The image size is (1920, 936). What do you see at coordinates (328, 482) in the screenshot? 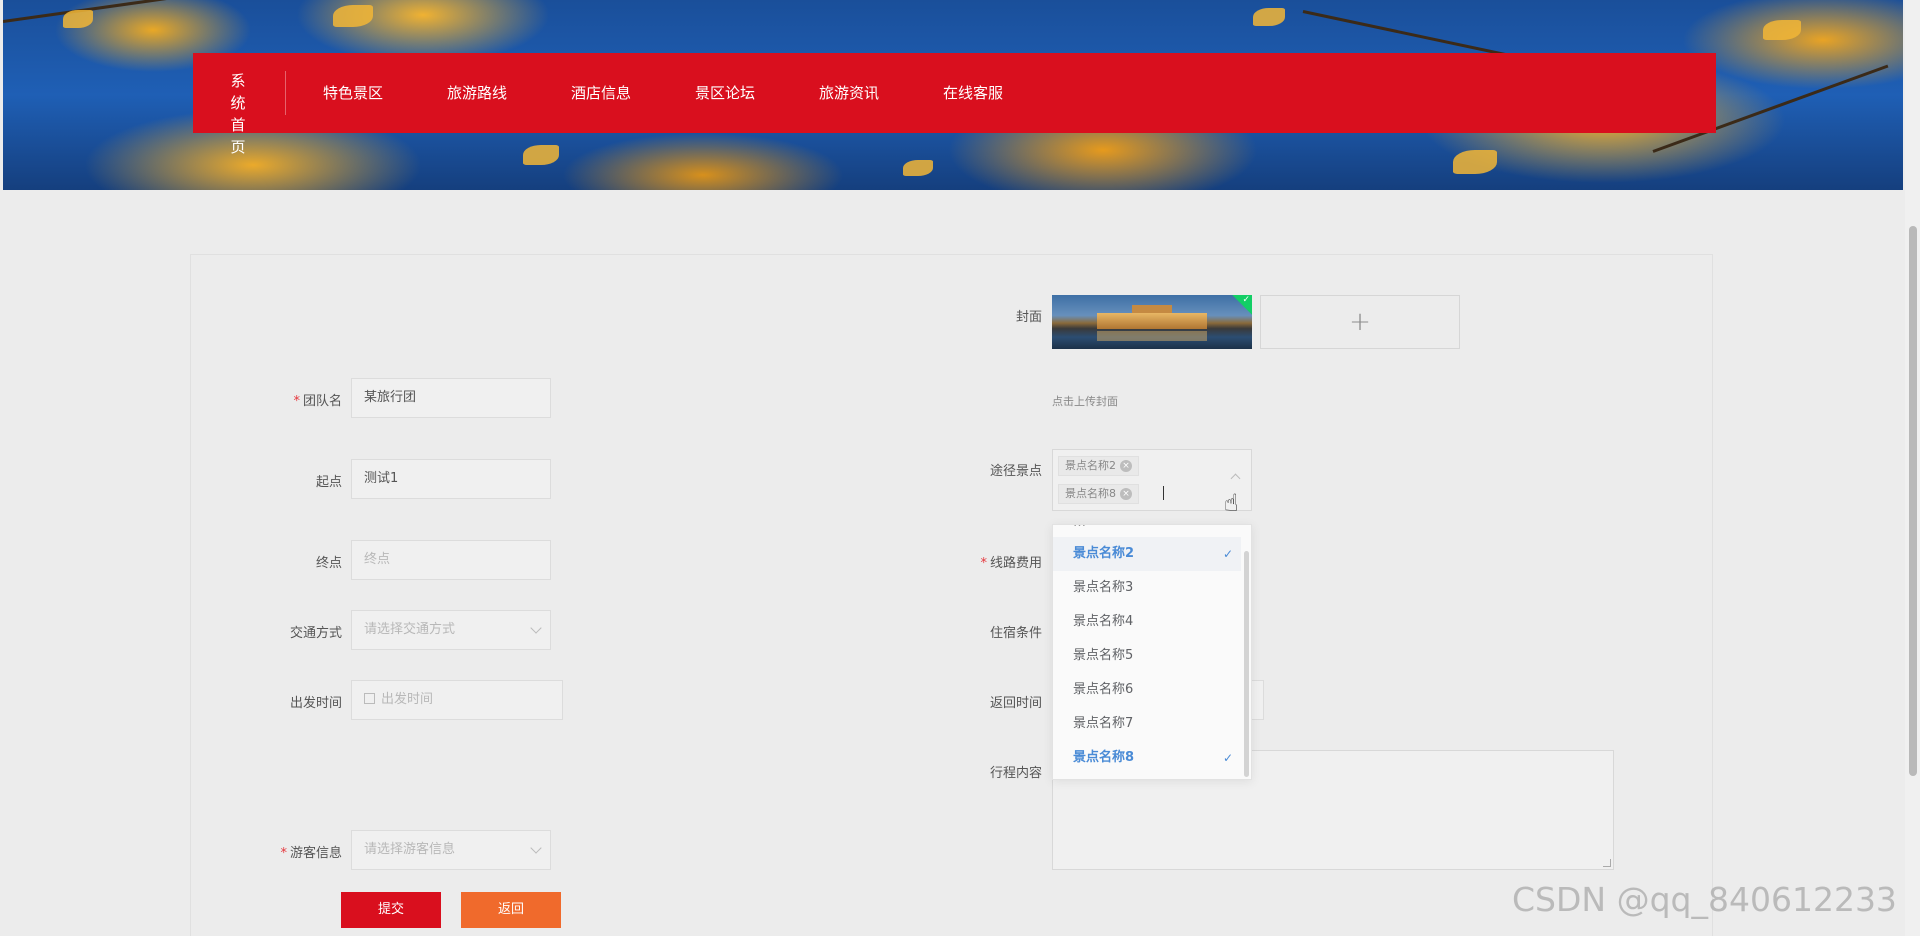
I see `start-label: 起点` at bounding box center [328, 482].